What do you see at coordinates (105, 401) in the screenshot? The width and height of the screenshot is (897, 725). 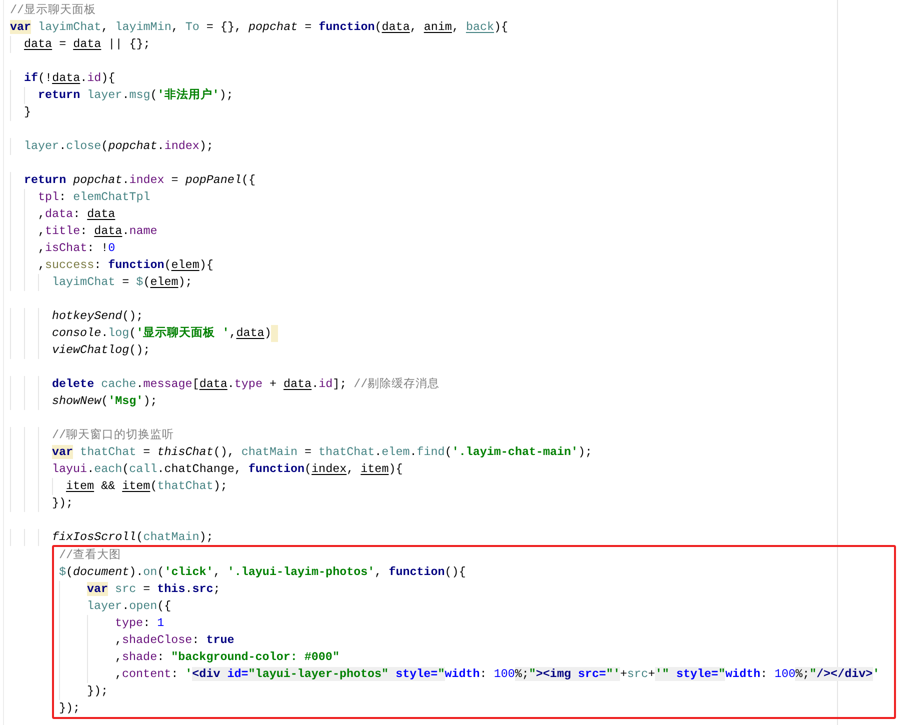 I see `code-line: showNew('Msg');` at bounding box center [105, 401].